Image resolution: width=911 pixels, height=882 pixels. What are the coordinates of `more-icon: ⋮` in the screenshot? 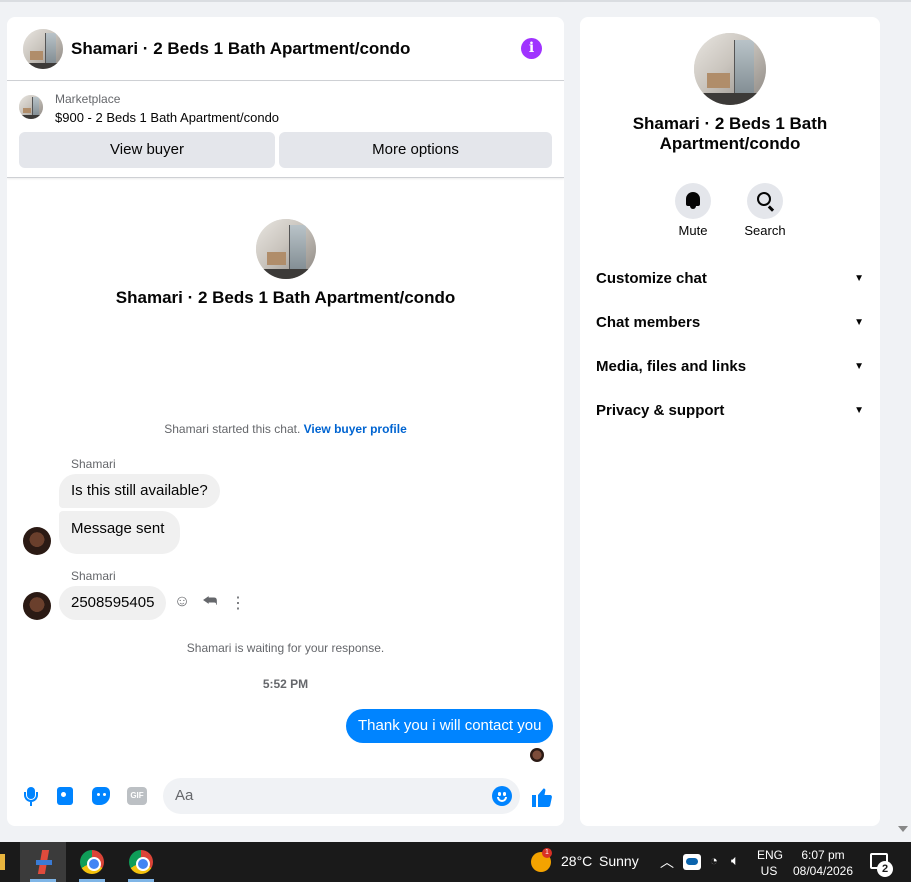 It's located at (238, 603).